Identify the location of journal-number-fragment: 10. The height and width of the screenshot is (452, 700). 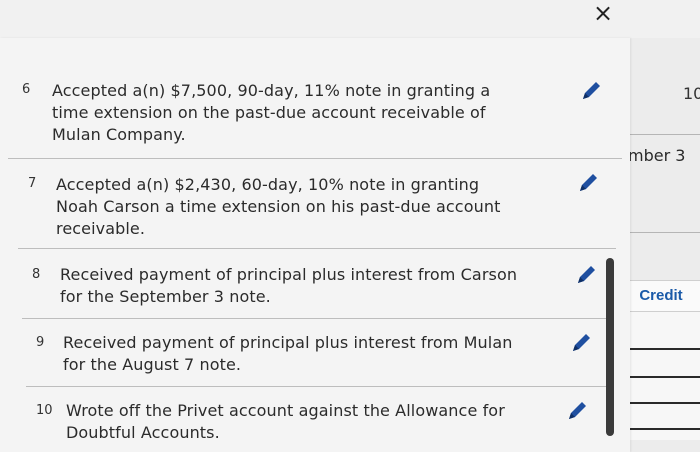
(691, 93).